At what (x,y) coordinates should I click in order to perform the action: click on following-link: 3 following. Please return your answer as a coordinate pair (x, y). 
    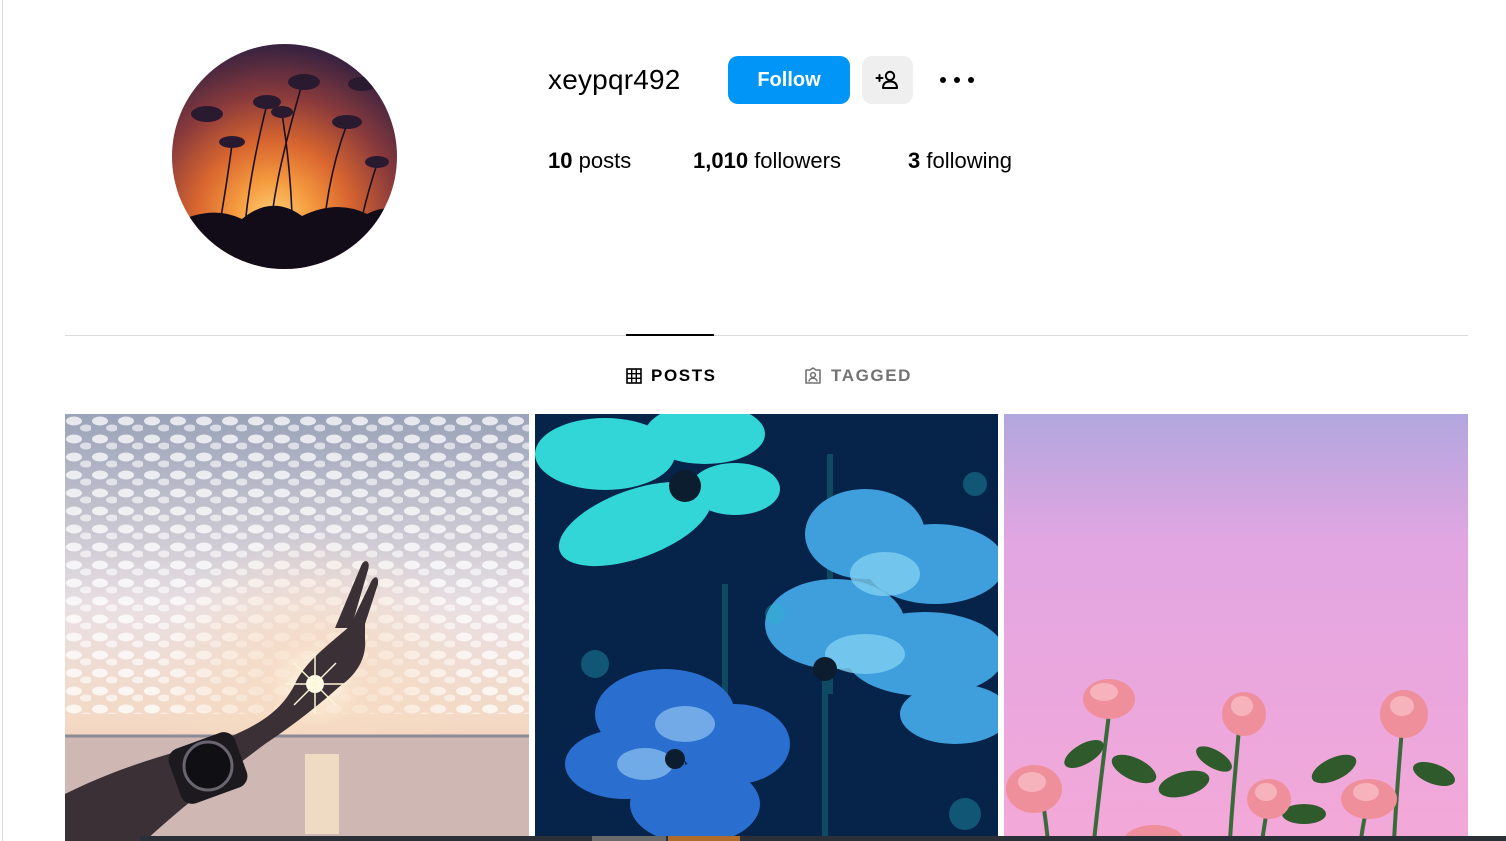
    Looking at the image, I should click on (960, 161).